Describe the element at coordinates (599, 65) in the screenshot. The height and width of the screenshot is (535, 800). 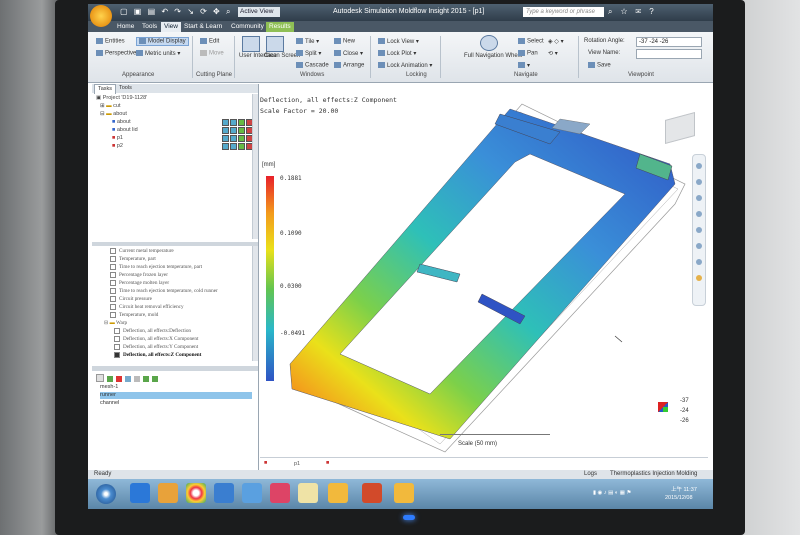
I see `save-view-button: Save` at that location.